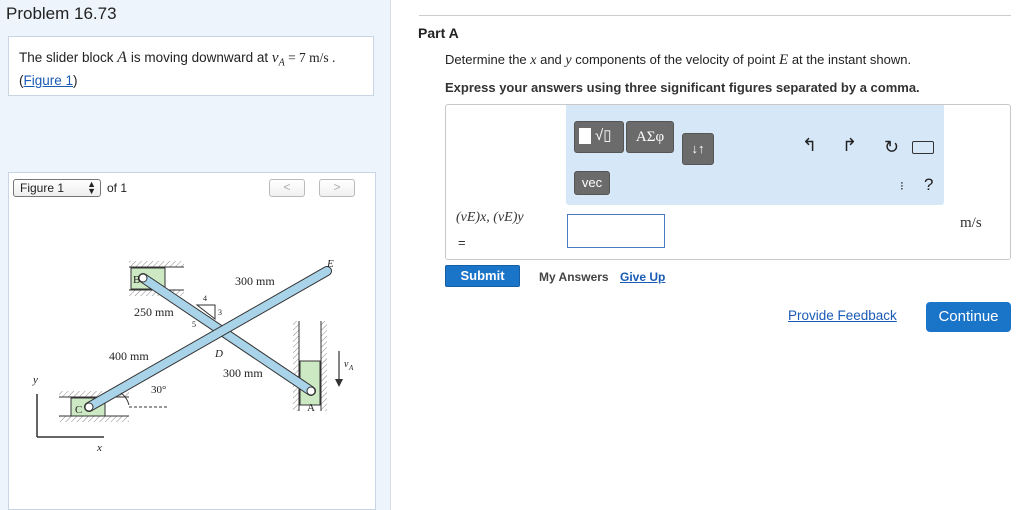  What do you see at coordinates (194, 324) in the screenshot?
I see `slope-5: 5` at bounding box center [194, 324].